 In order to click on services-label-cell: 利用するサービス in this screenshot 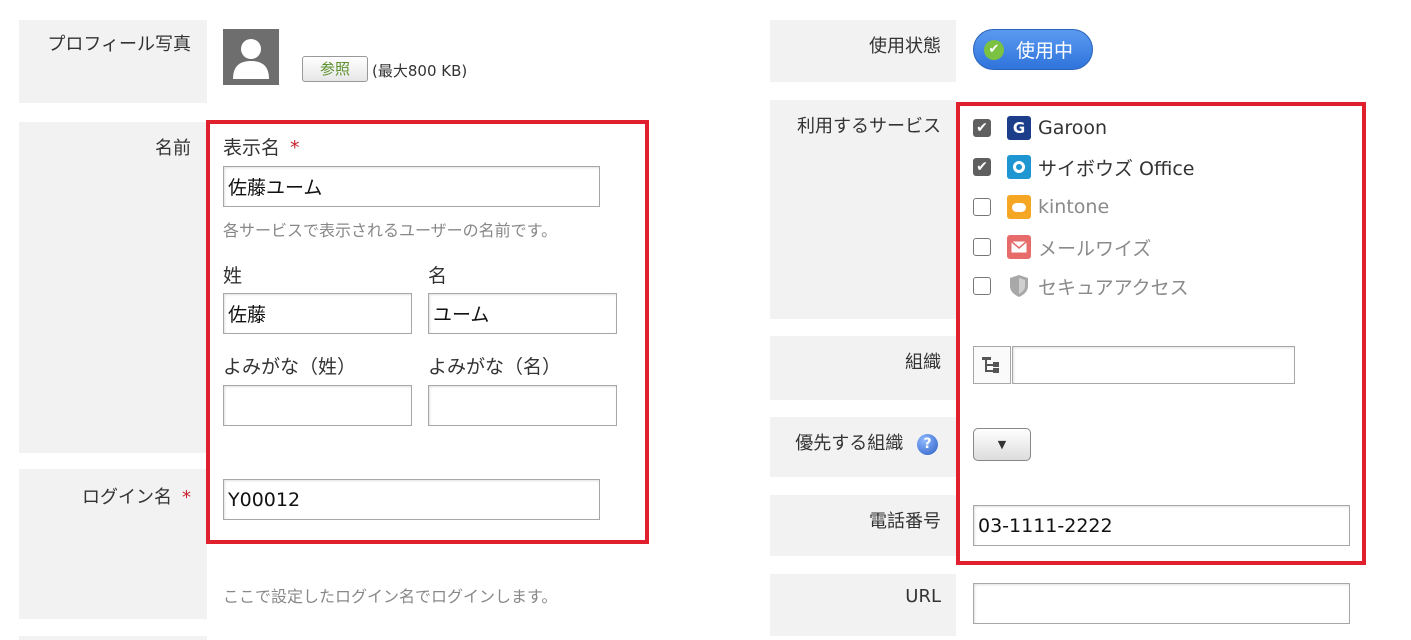, I will do `click(863, 209)`.